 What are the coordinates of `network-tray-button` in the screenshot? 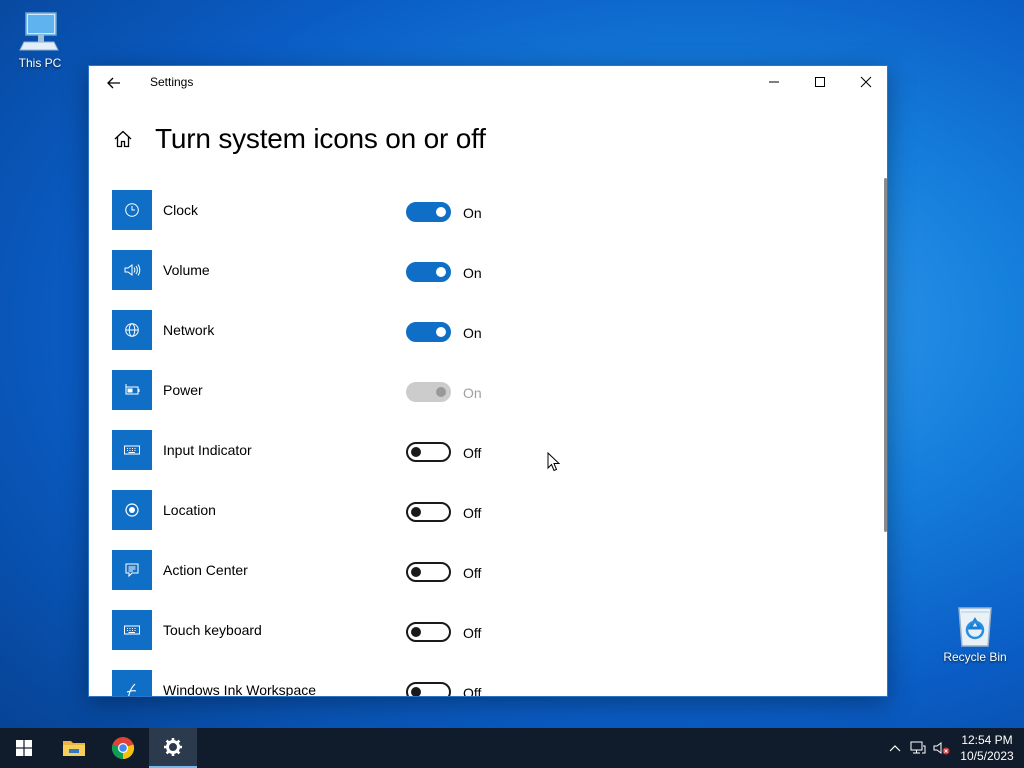 It's located at (918, 748).